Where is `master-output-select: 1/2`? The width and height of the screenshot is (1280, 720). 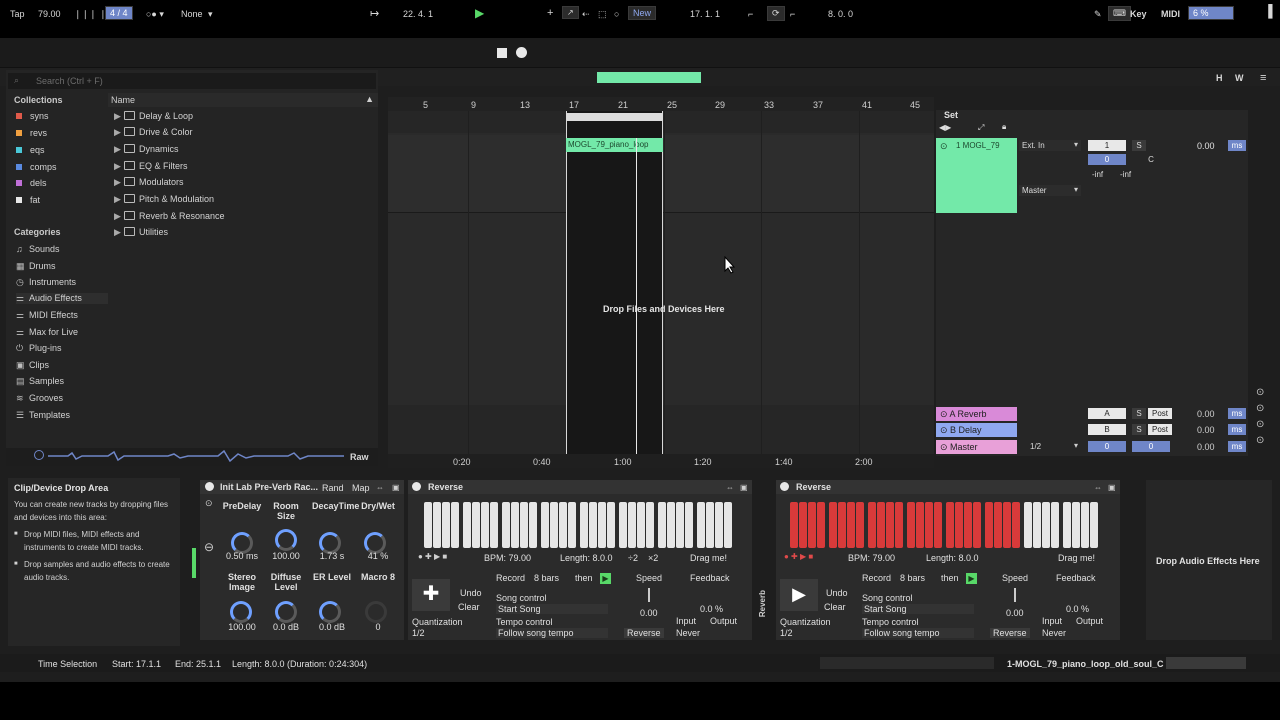 master-output-select: 1/2 is located at coordinates (1054, 446).